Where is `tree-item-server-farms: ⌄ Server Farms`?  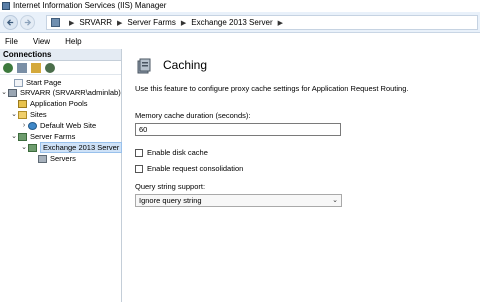
tree-item-server-farms: ⌄ Server Farms is located at coordinates (42, 136).